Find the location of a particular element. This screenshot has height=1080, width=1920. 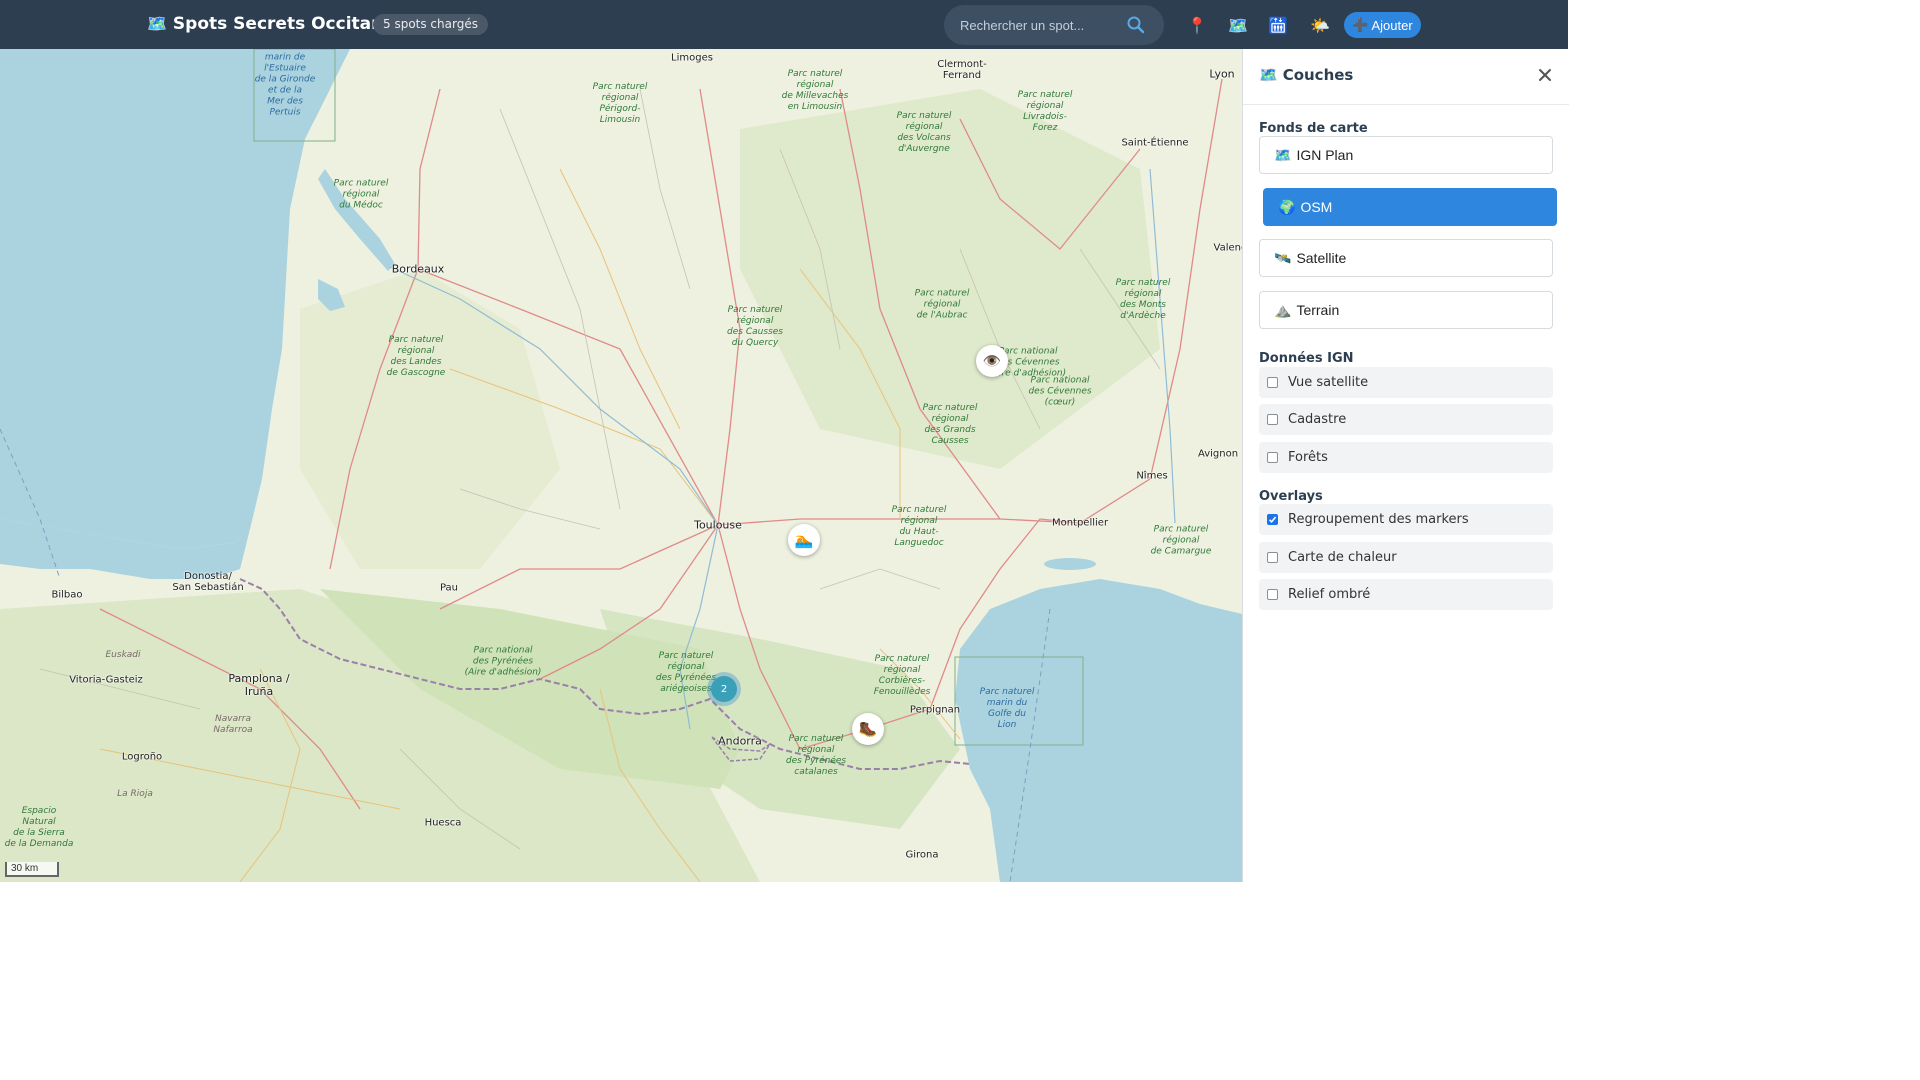

overlay-carte-de-chaleur: Carte de chaleur is located at coordinates (1406, 557).